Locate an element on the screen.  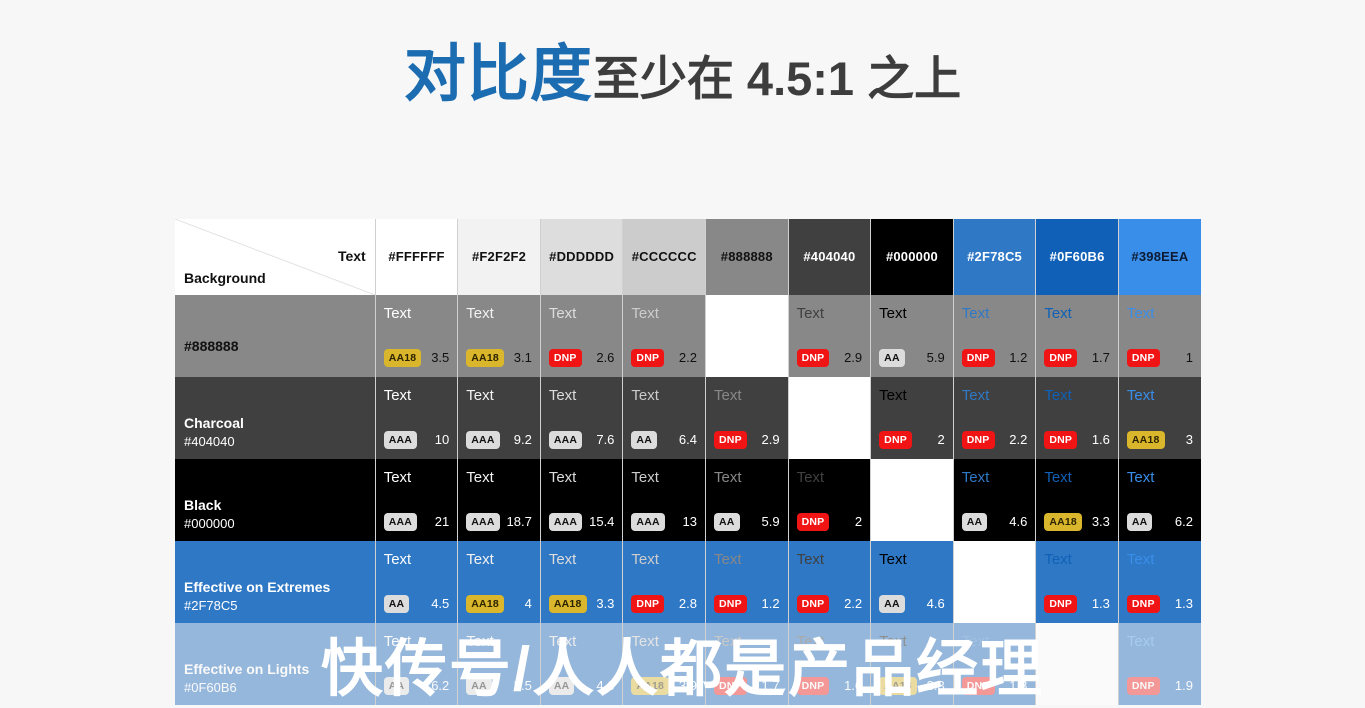
cell-meta: DNP 2.8 is located at coordinates (664, 603).